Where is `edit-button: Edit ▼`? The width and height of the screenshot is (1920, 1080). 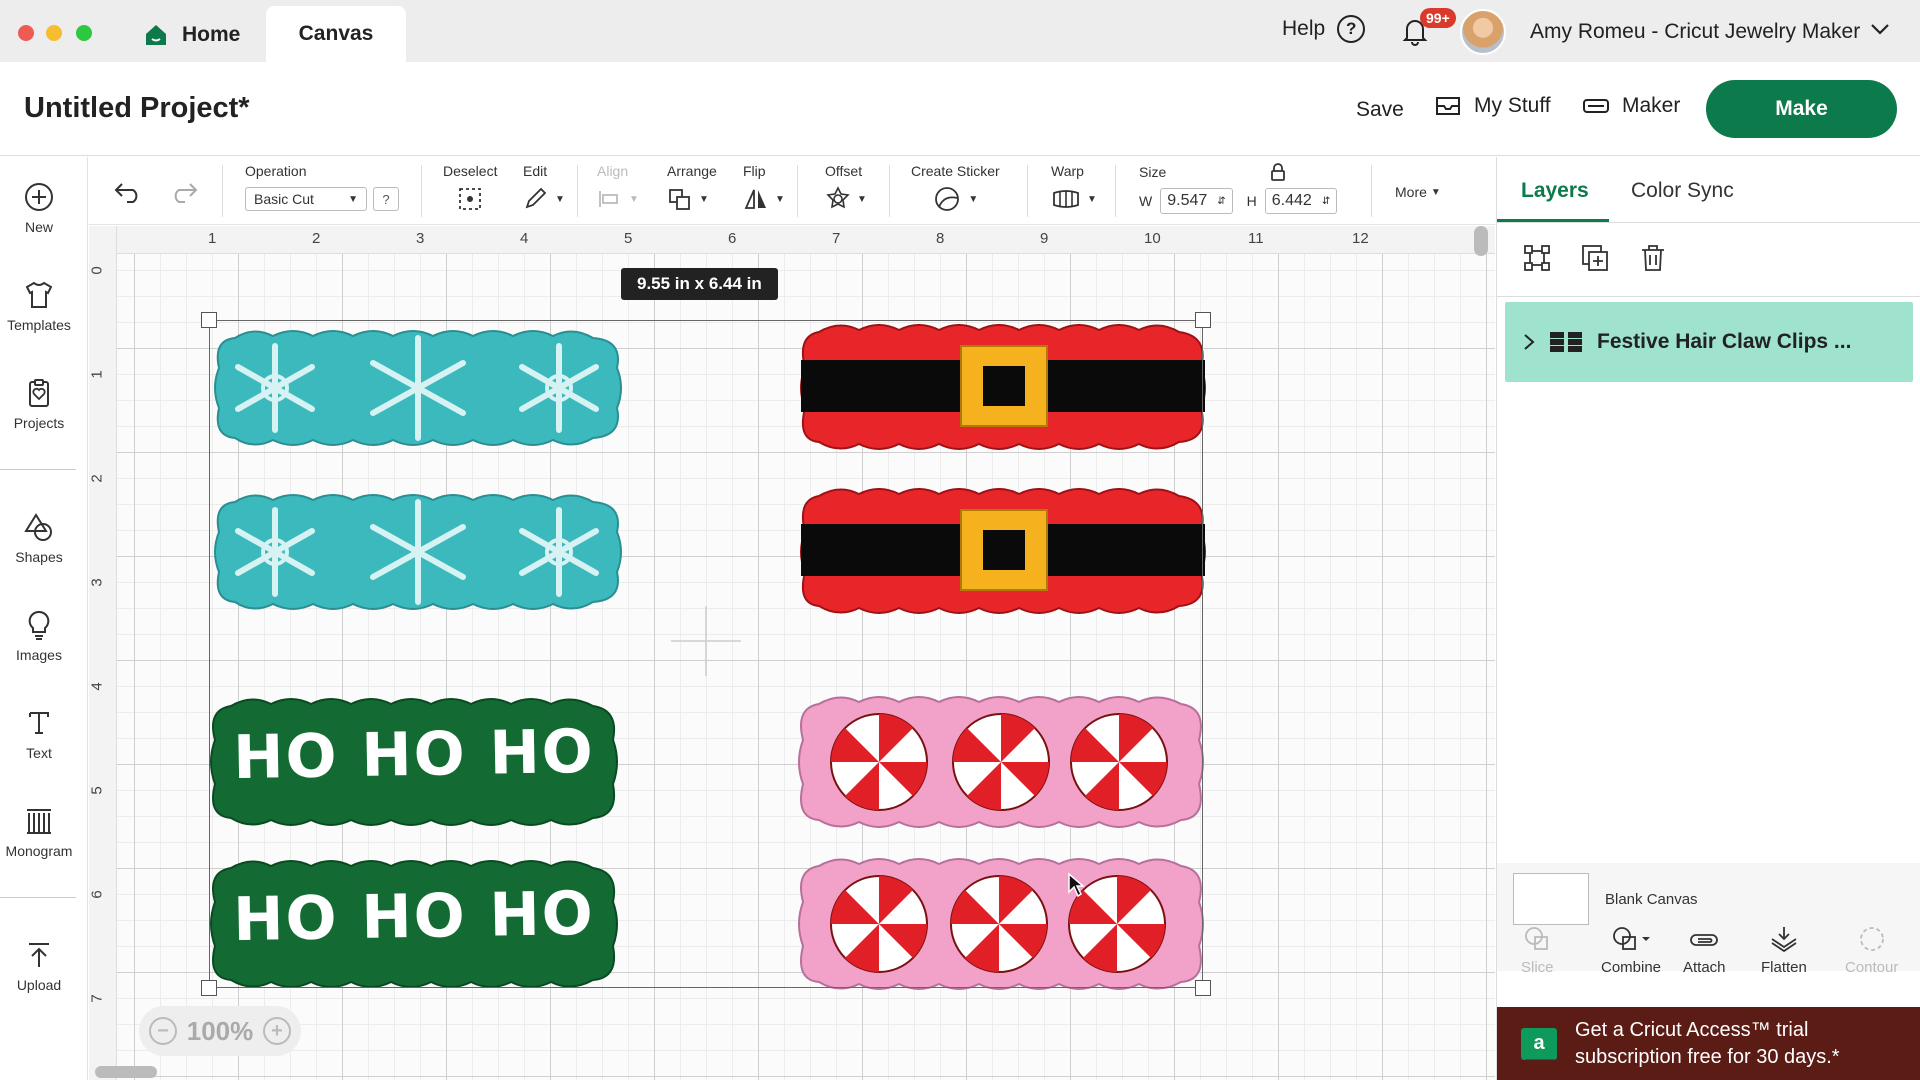
edit-button: Edit ▼ is located at coordinates (544, 187).